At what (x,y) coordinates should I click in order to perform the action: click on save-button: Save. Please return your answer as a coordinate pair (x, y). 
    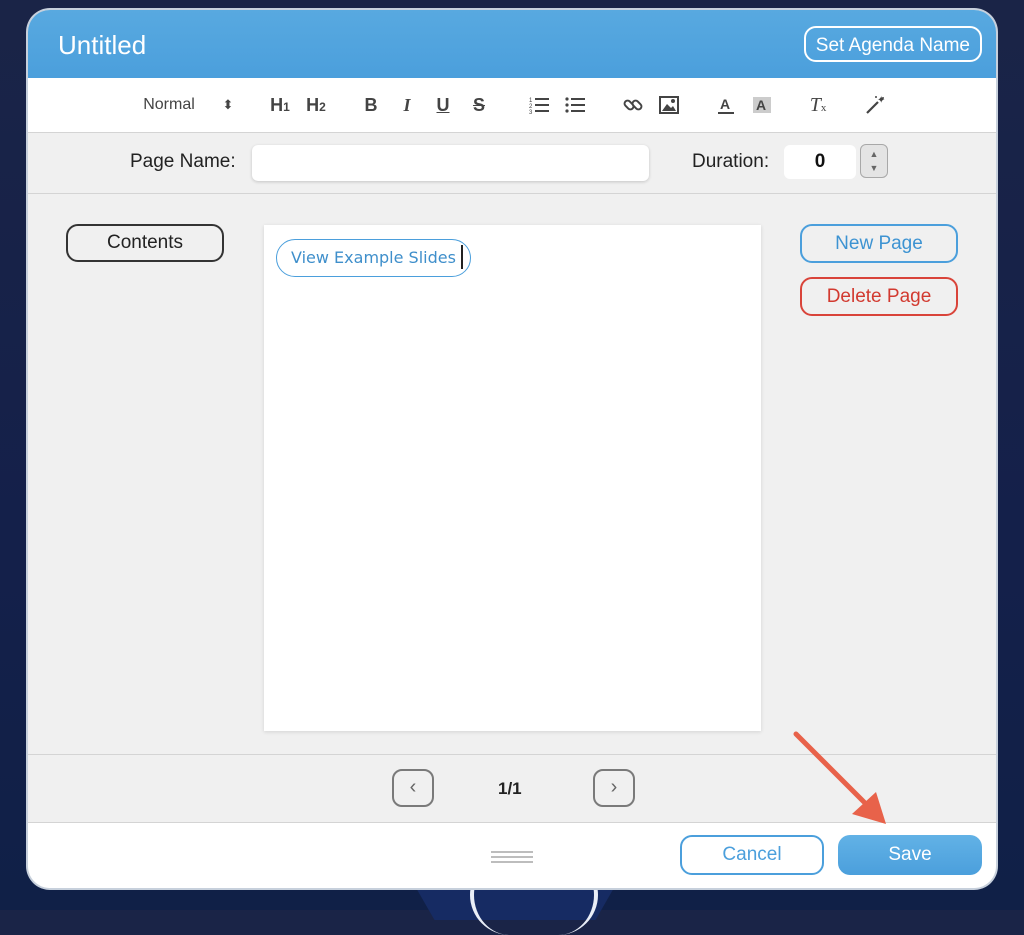
    Looking at the image, I should click on (910, 855).